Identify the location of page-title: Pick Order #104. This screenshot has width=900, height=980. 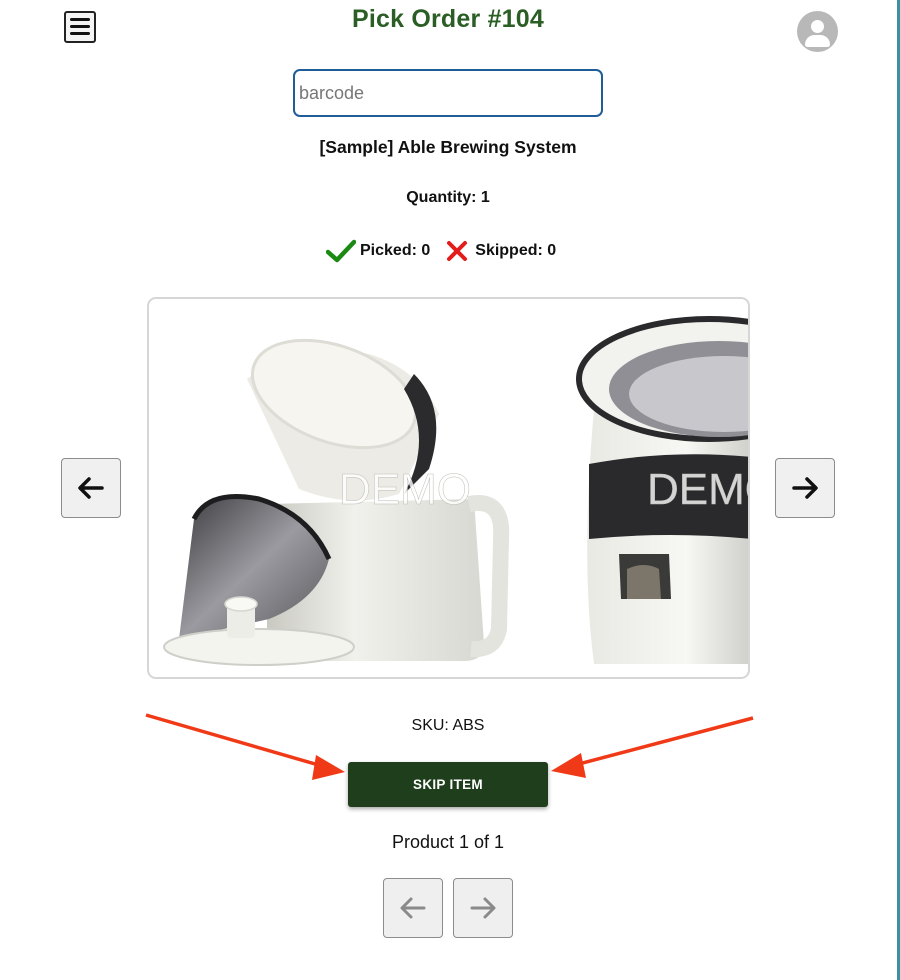
(447, 19).